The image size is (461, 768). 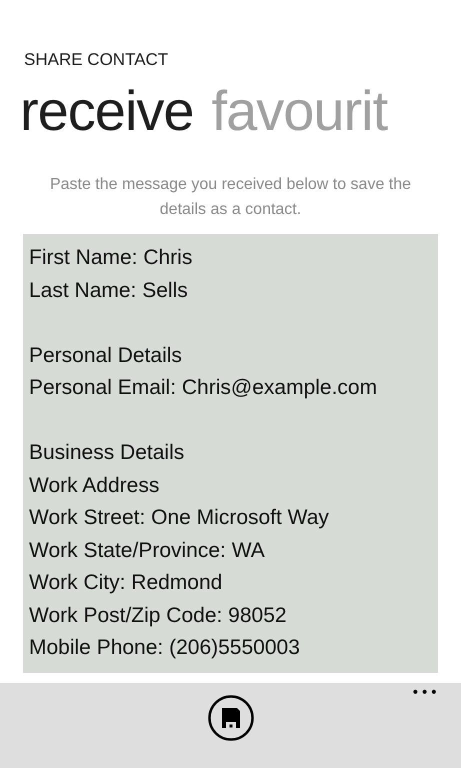 What do you see at coordinates (96, 60) in the screenshot?
I see `app-title: SHARE CONTACT` at bounding box center [96, 60].